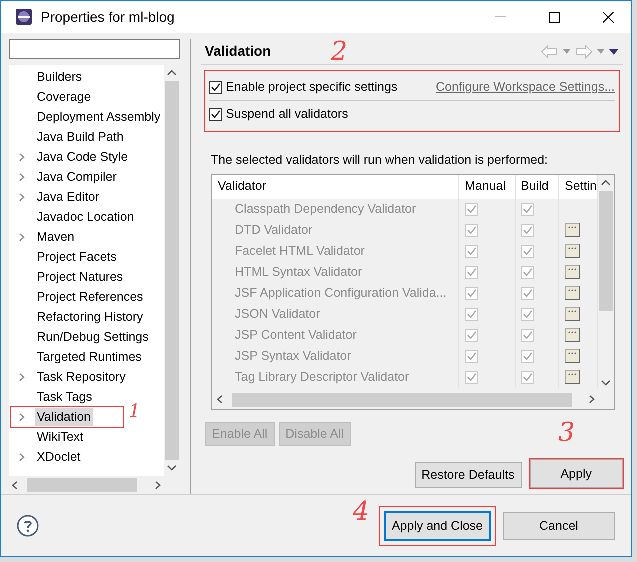  I want to click on tree-item: Project Facets, so click(77, 257).